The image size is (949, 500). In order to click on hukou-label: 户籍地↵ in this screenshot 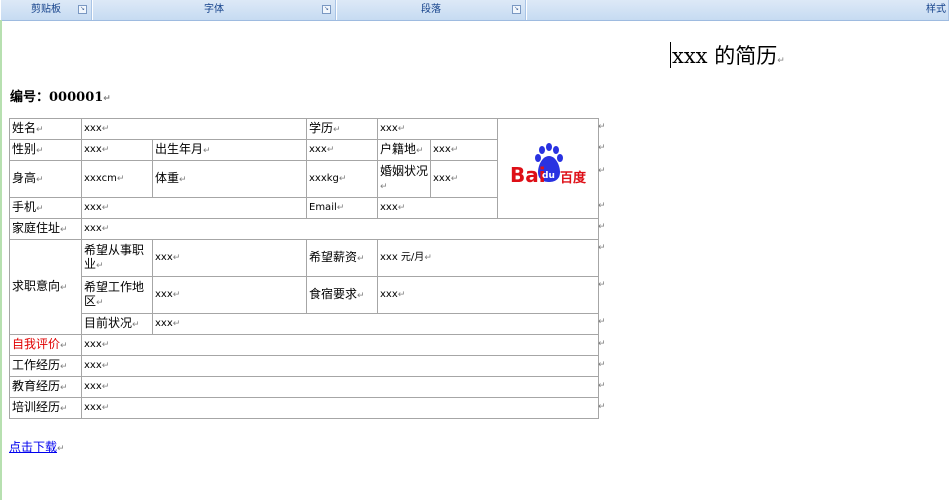, I will do `click(404, 150)`.